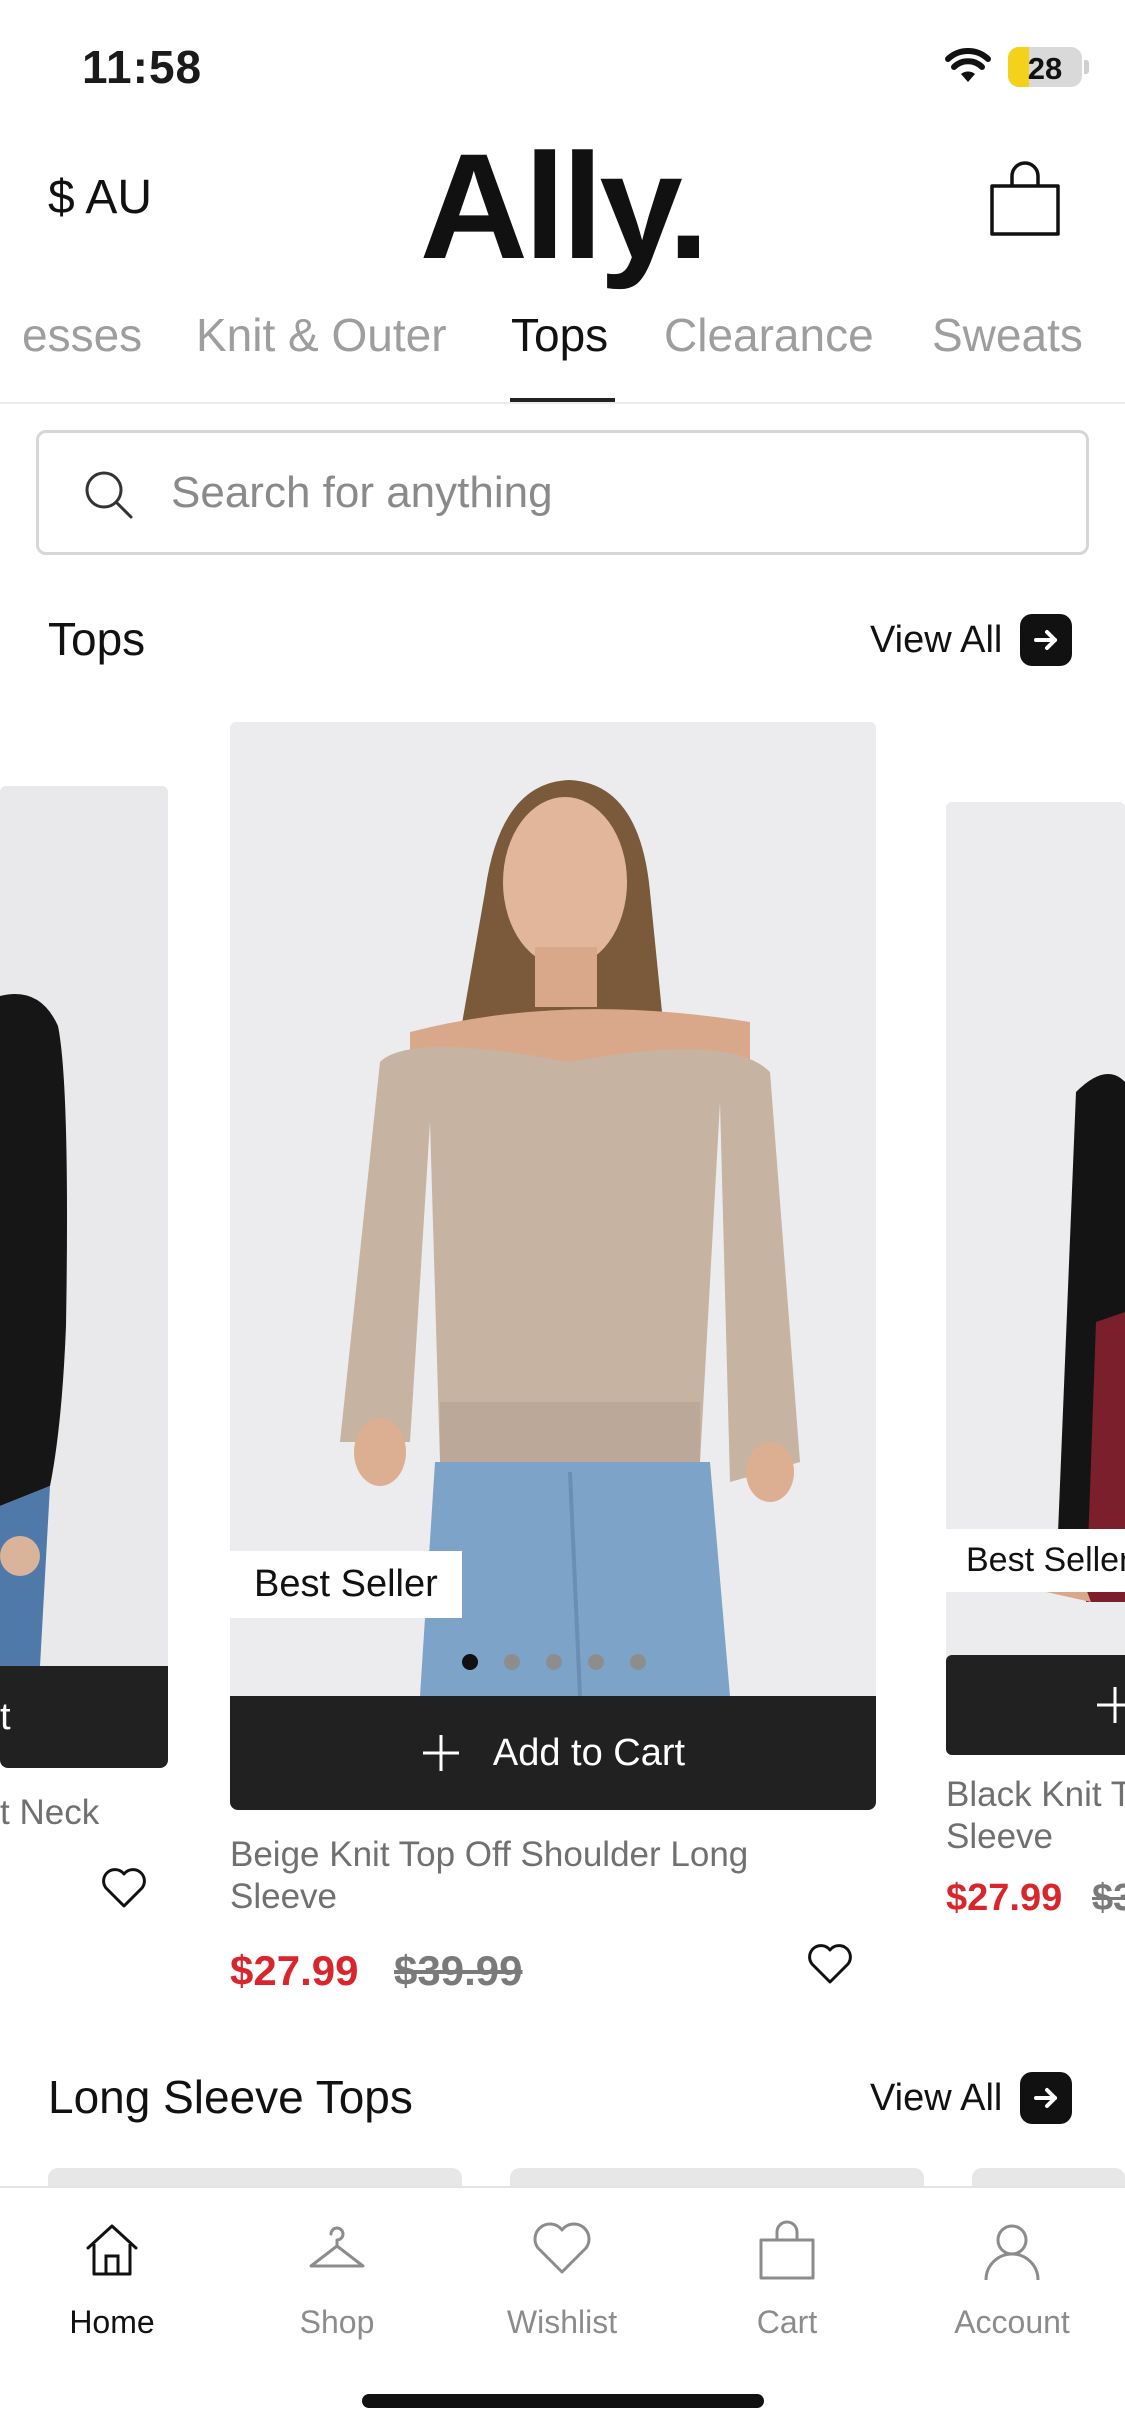  What do you see at coordinates (5, 1716) in the screenshot?
I see `add-to-cart-label: t` at bounding box center [5, 1716].